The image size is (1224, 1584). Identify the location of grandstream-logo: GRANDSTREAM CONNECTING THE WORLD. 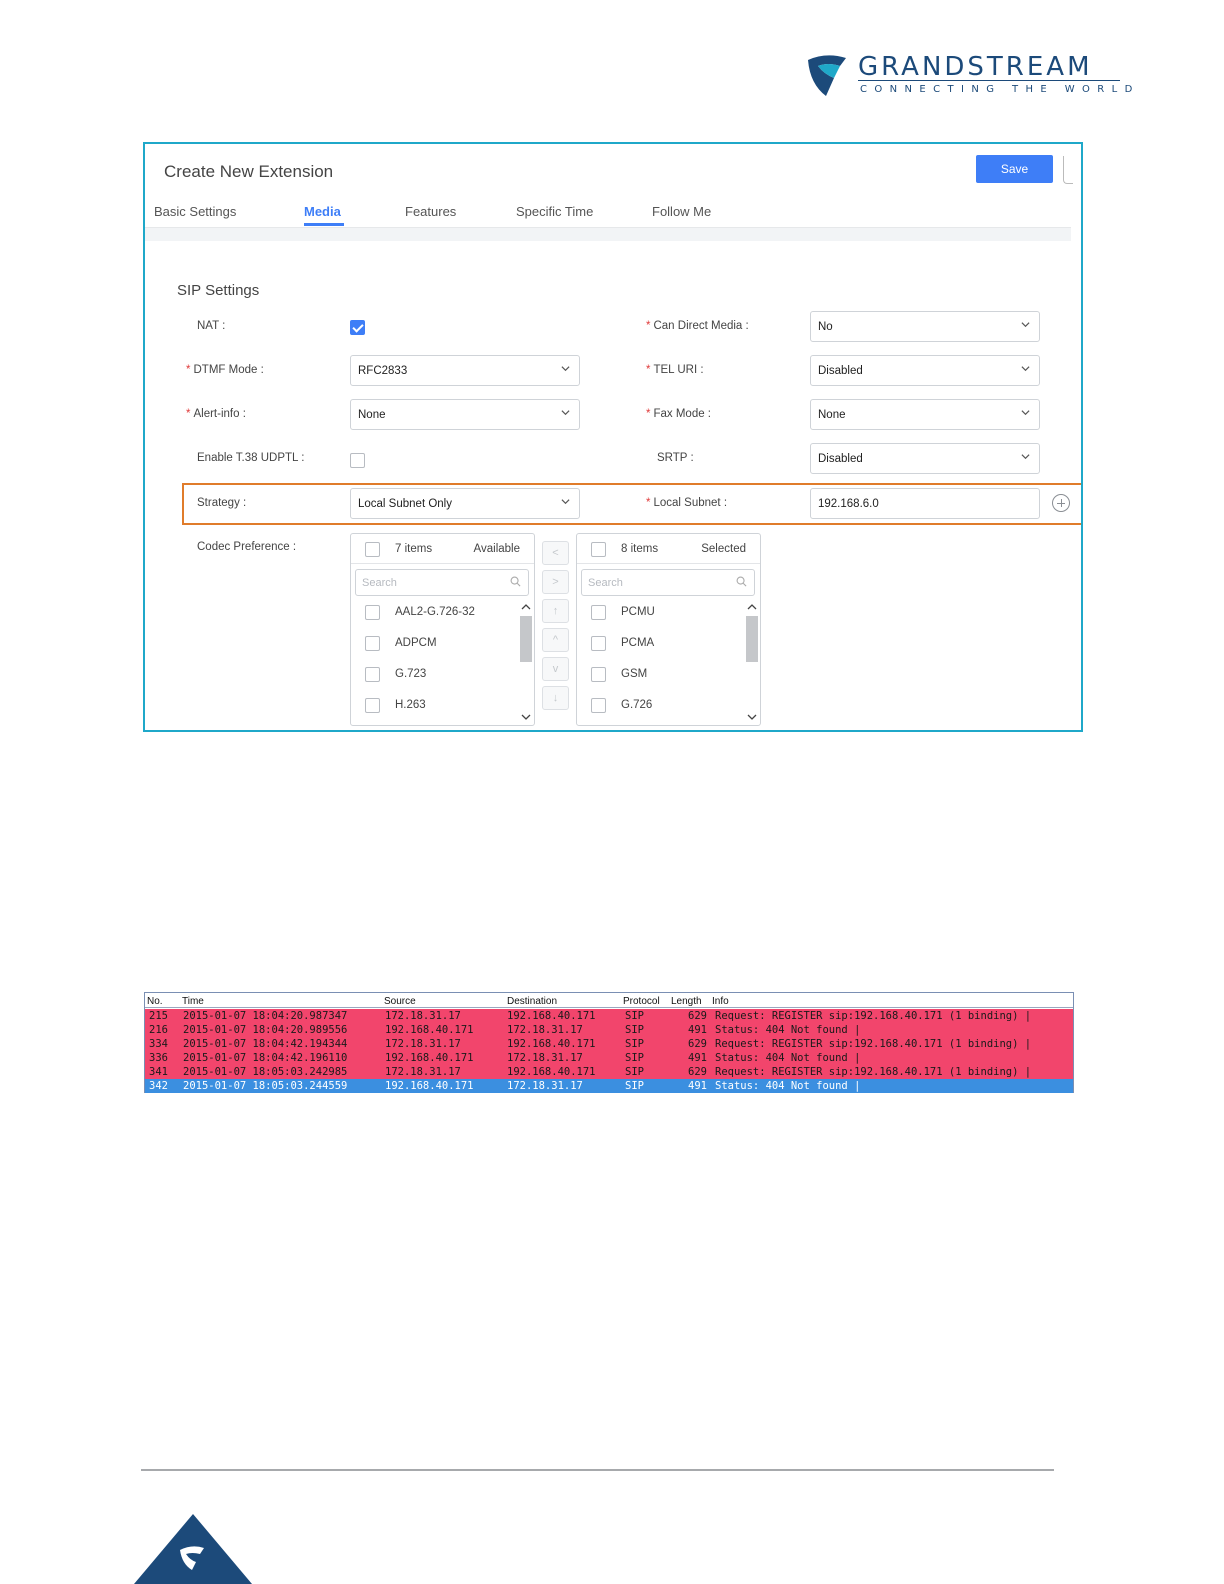
(968, 76).